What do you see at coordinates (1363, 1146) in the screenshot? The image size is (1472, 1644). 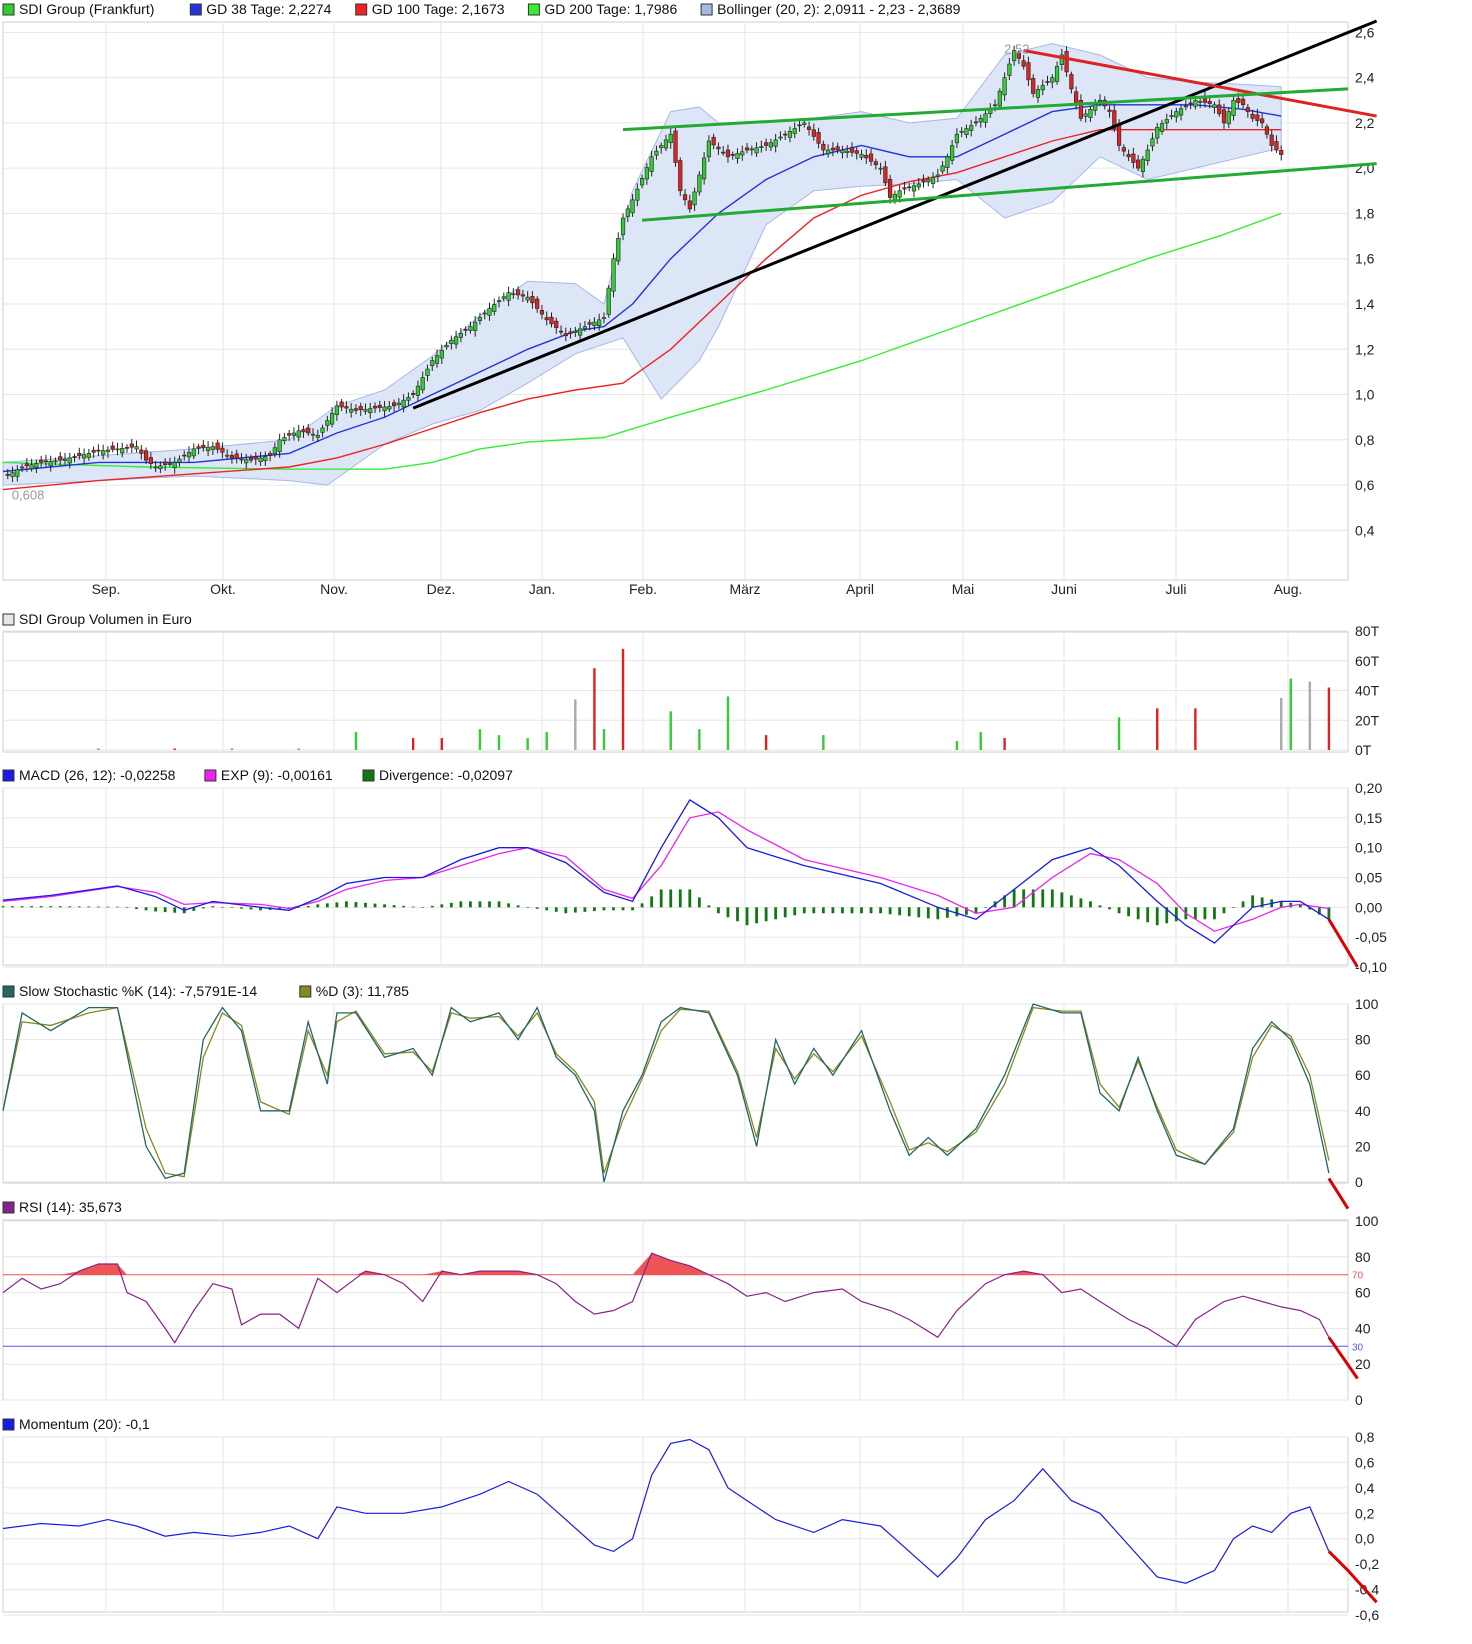 I see `y-tick-label: 20` at bounding box center [1363, 1146].